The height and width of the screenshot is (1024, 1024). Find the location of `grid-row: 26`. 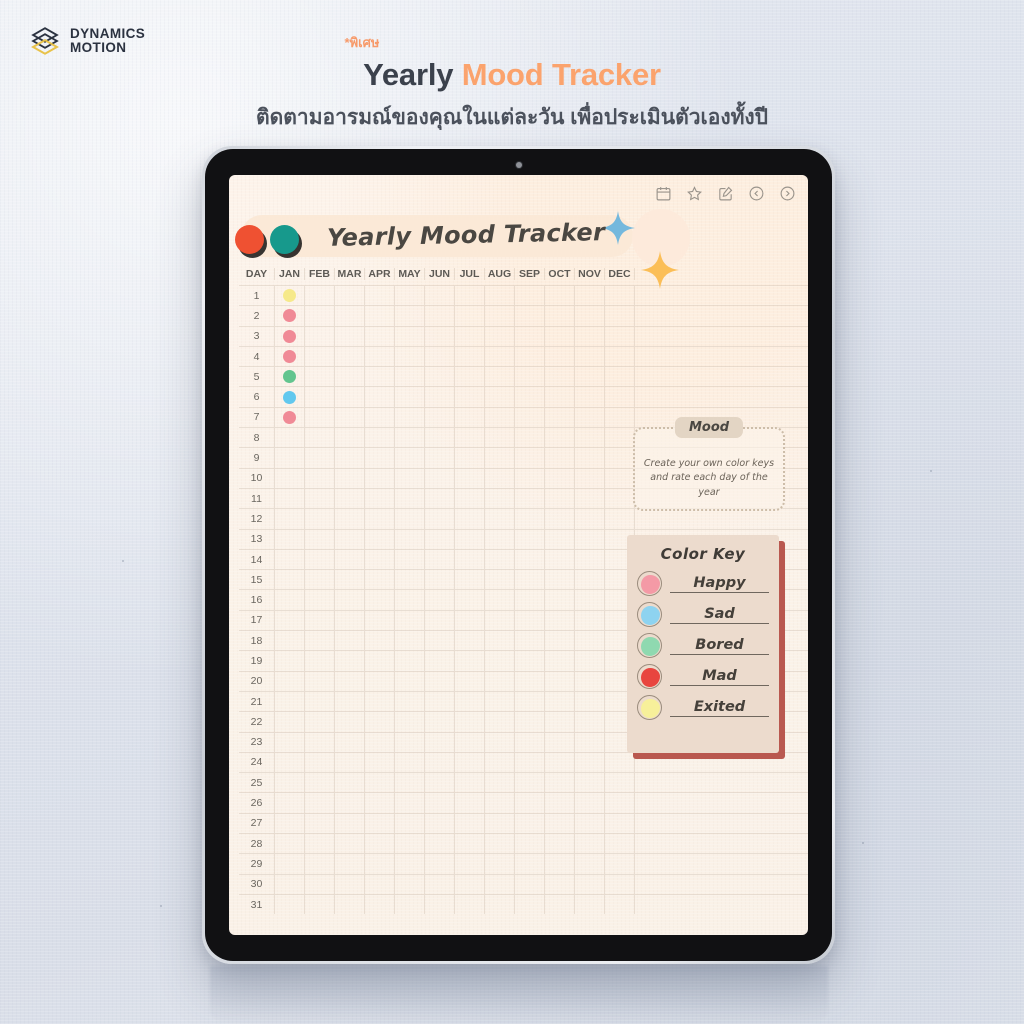

grid-row: 26 is located at coordinates (523, 802).